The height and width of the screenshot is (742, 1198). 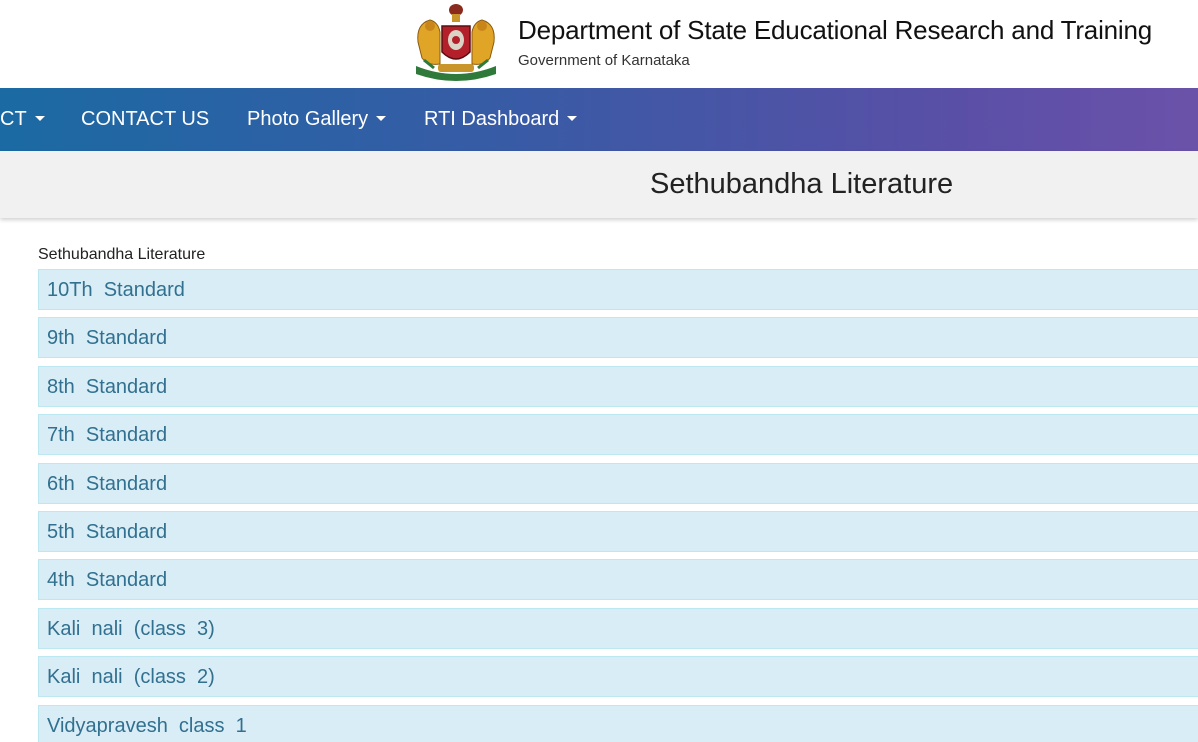 I want to click on nav-item-rti-dashboard: RTI Dashboard, so click(x=501, y=119).